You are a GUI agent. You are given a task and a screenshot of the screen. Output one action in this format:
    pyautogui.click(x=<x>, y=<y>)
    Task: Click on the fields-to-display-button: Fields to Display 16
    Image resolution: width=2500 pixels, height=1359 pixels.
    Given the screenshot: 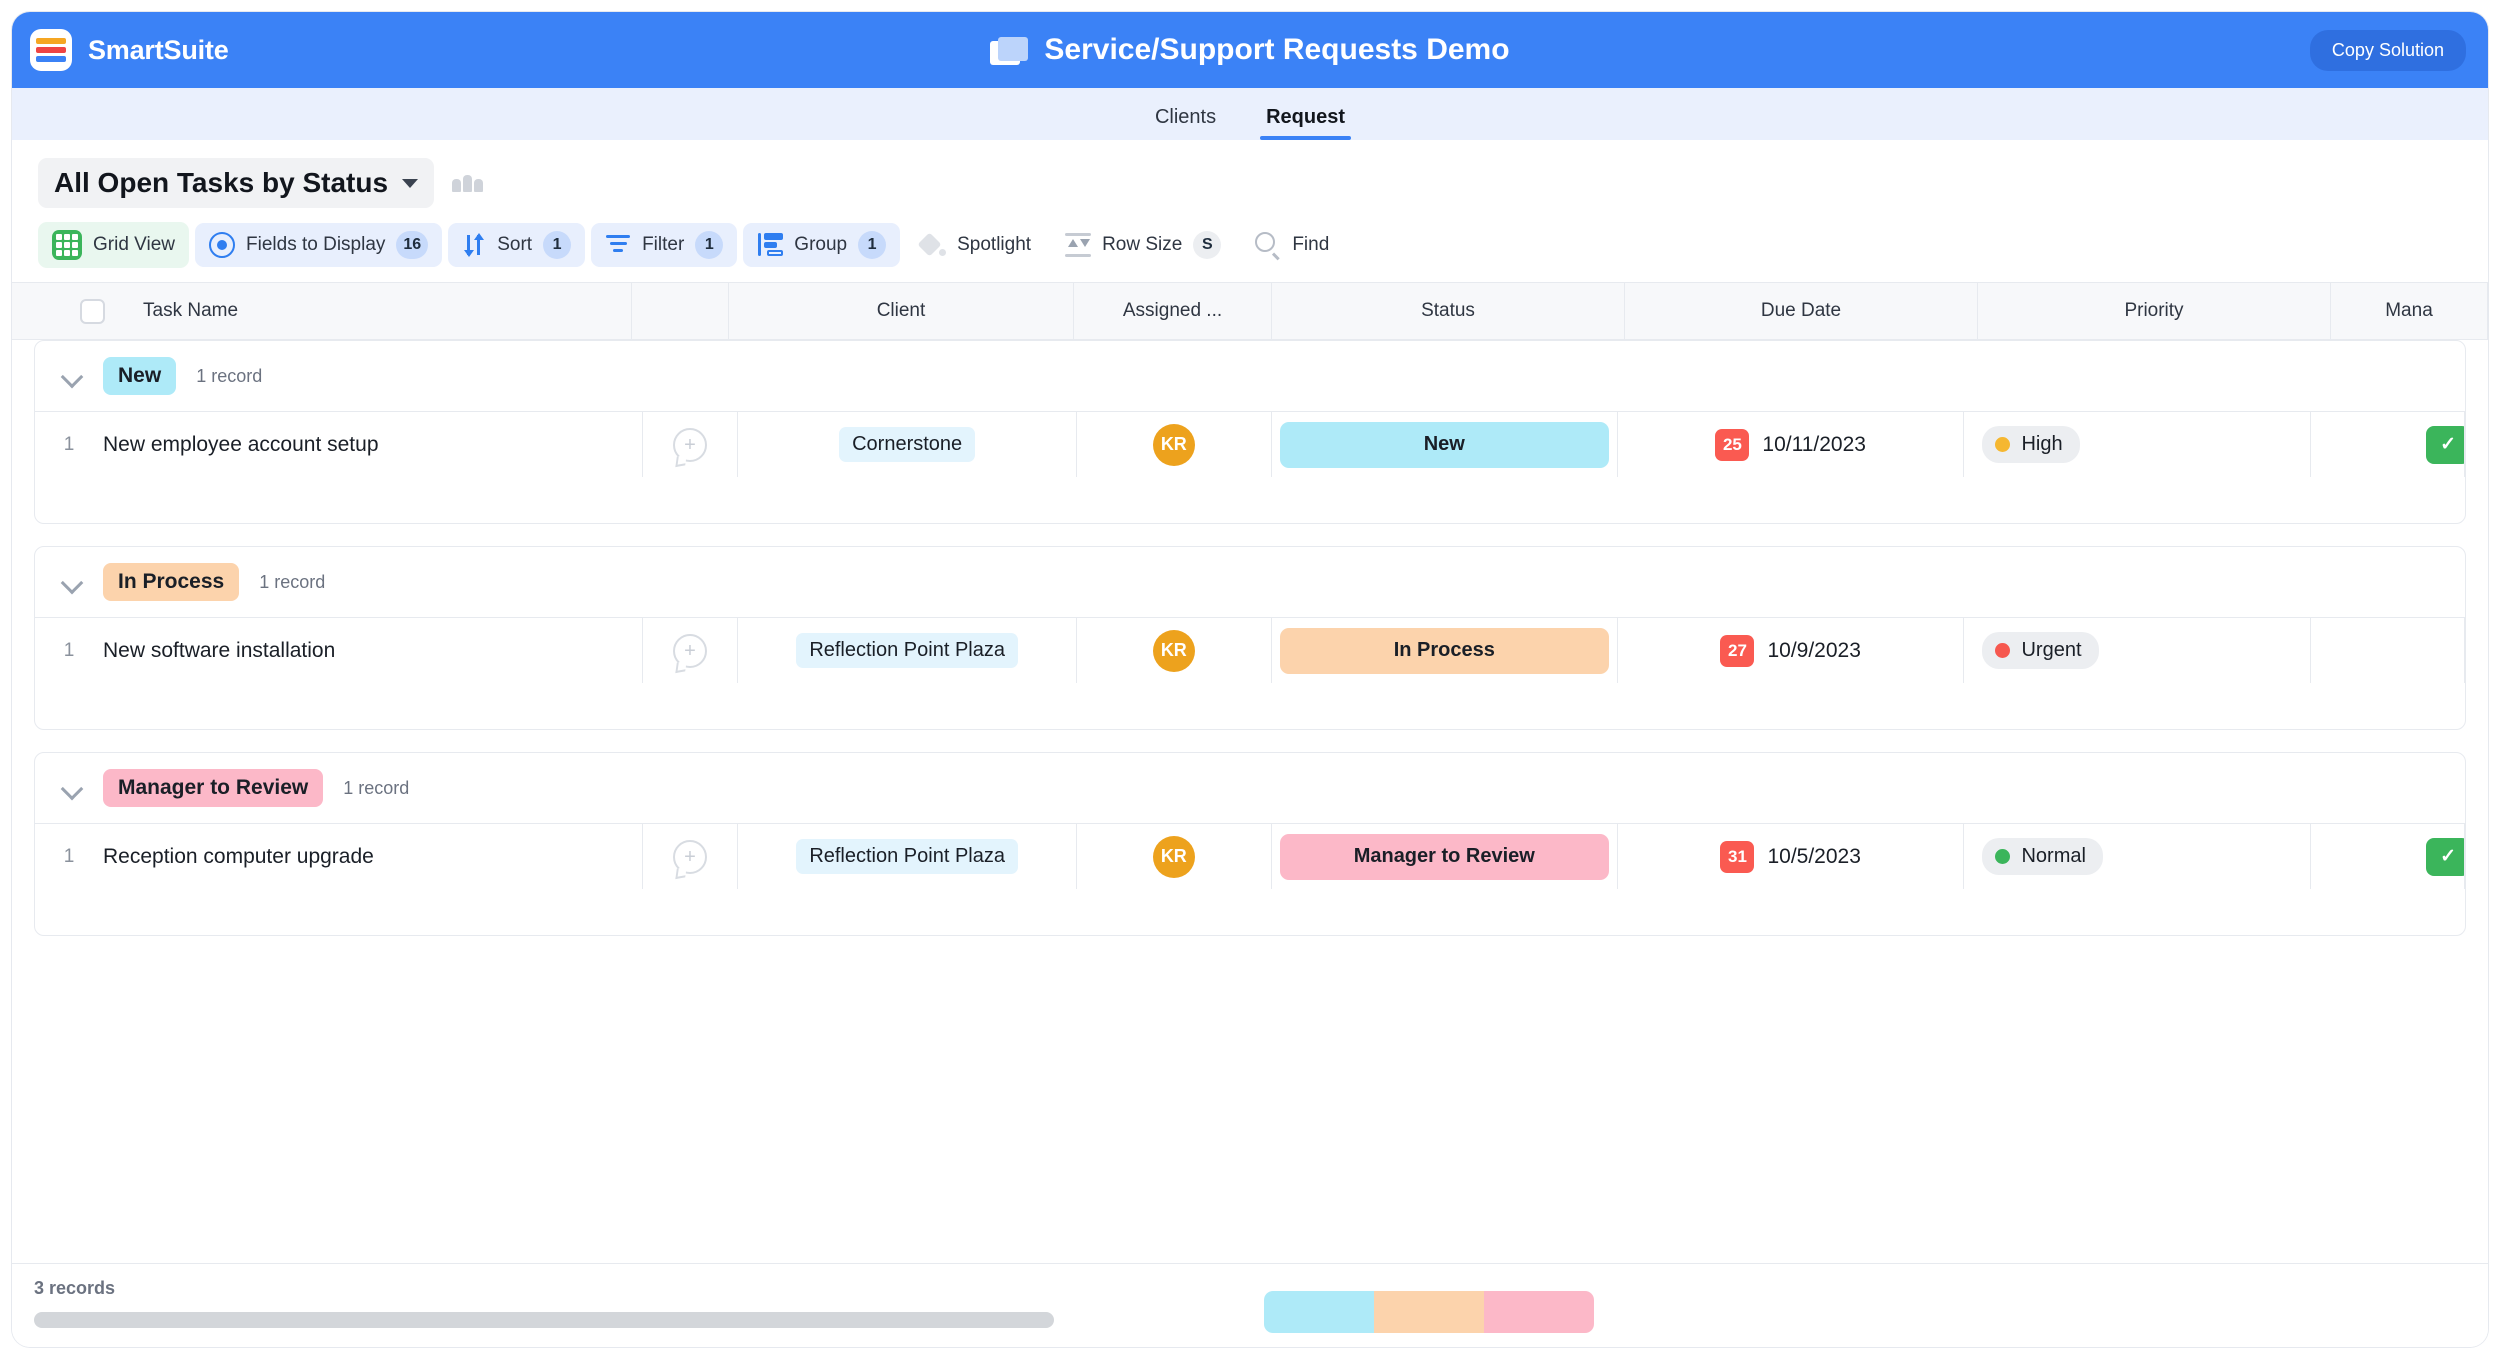 What is the action you would take?
    pyautogui.click(x=319, y=245)
    